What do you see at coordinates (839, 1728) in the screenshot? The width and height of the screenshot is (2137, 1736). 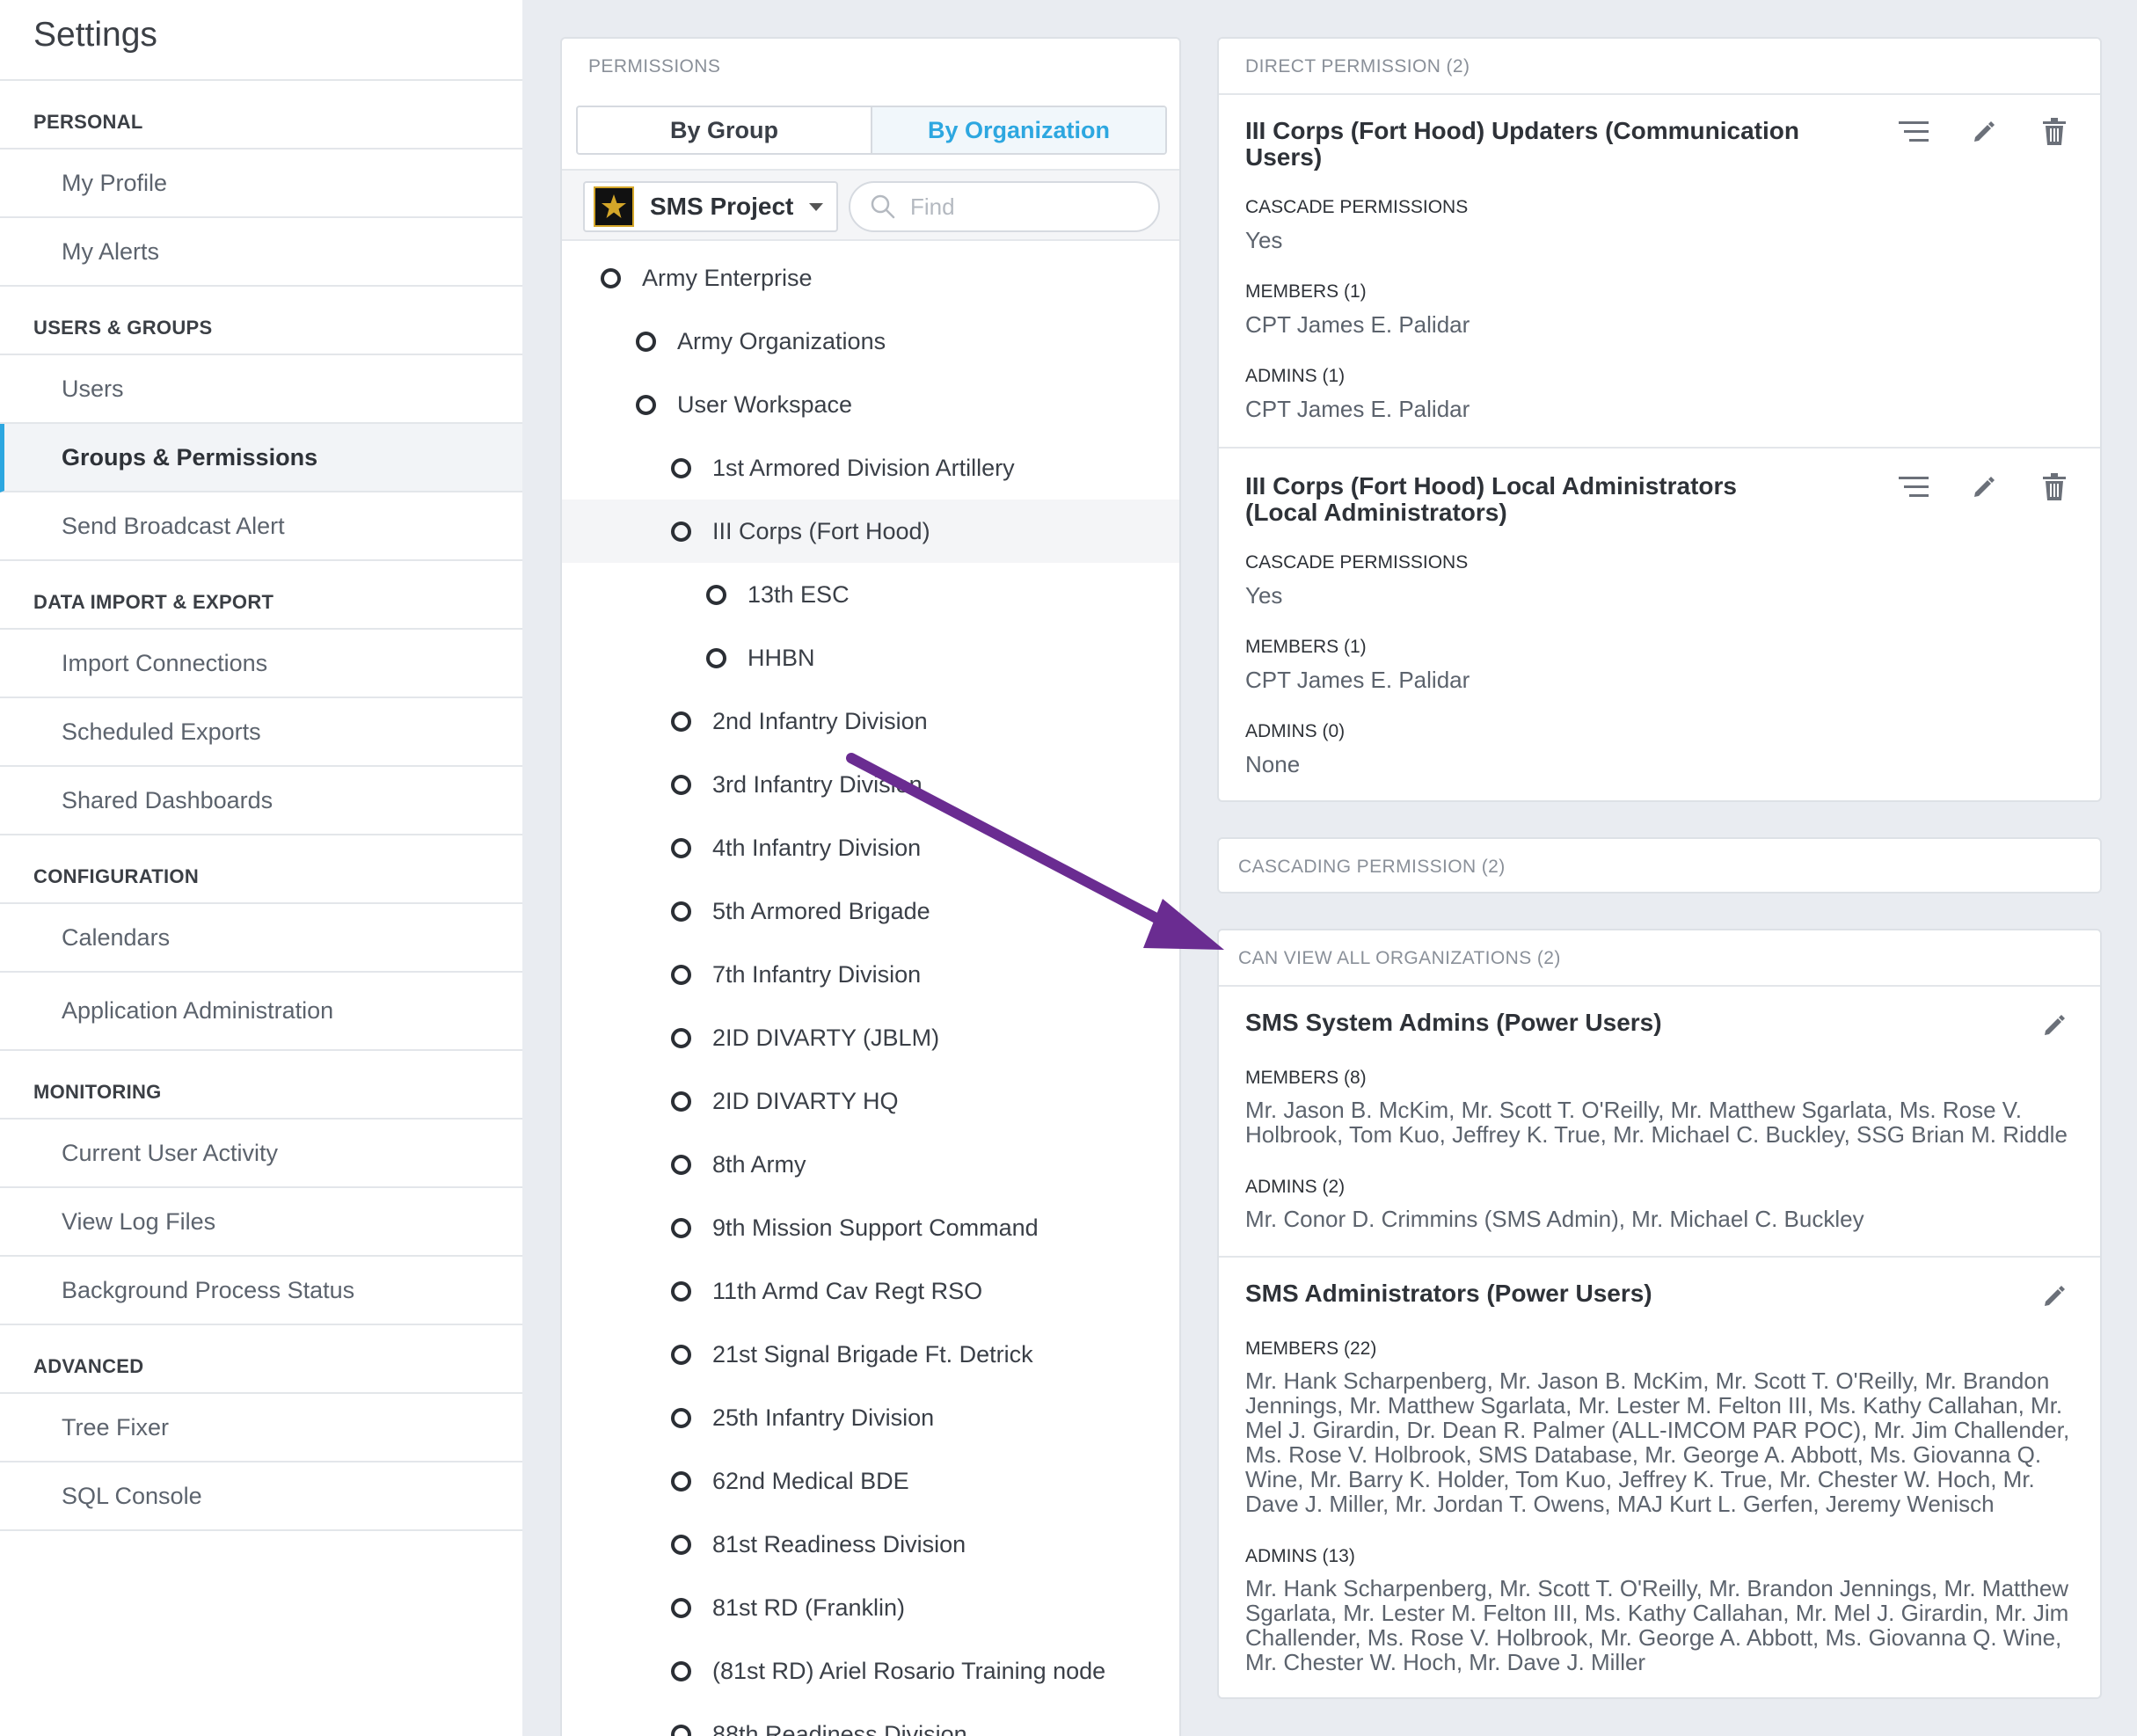 I see `tree-node-label: 88th Readiness Division` at bounding box center [839, 1728].